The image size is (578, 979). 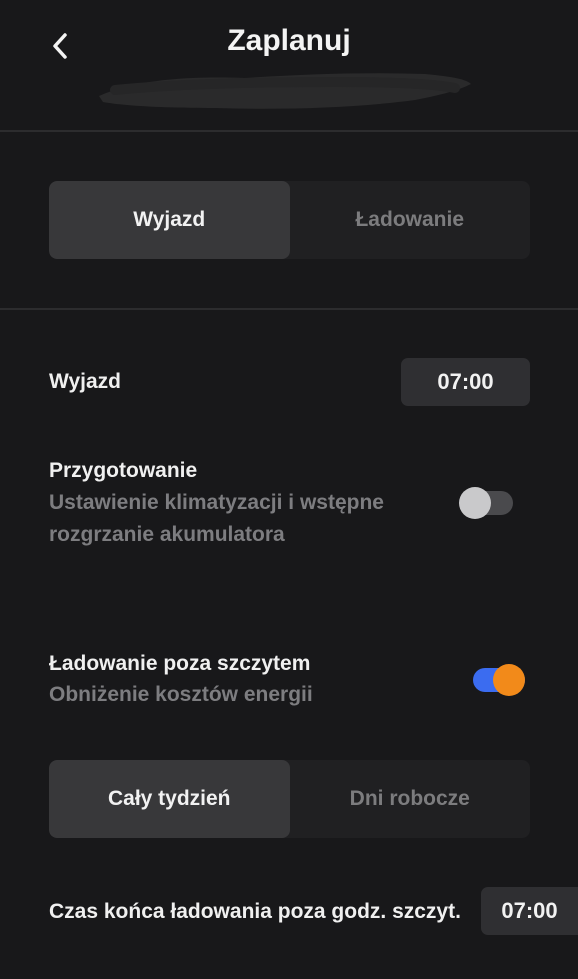 I want to click on off-peak-end-time-button: 07:00, so click(x=529, y=911).